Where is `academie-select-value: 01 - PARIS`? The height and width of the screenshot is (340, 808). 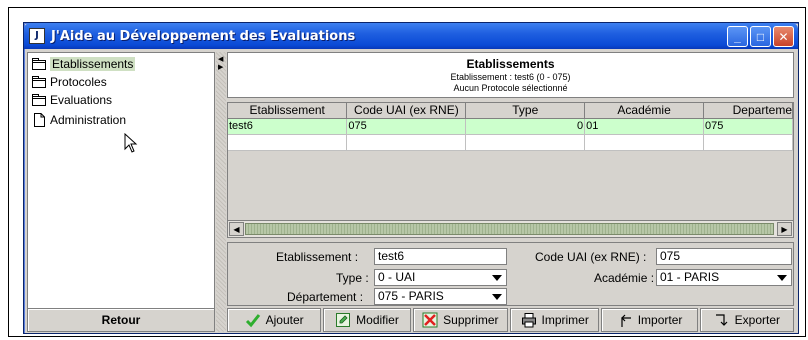
academie-select-value: 01 - PARIS is located at coordinates (690, 277).